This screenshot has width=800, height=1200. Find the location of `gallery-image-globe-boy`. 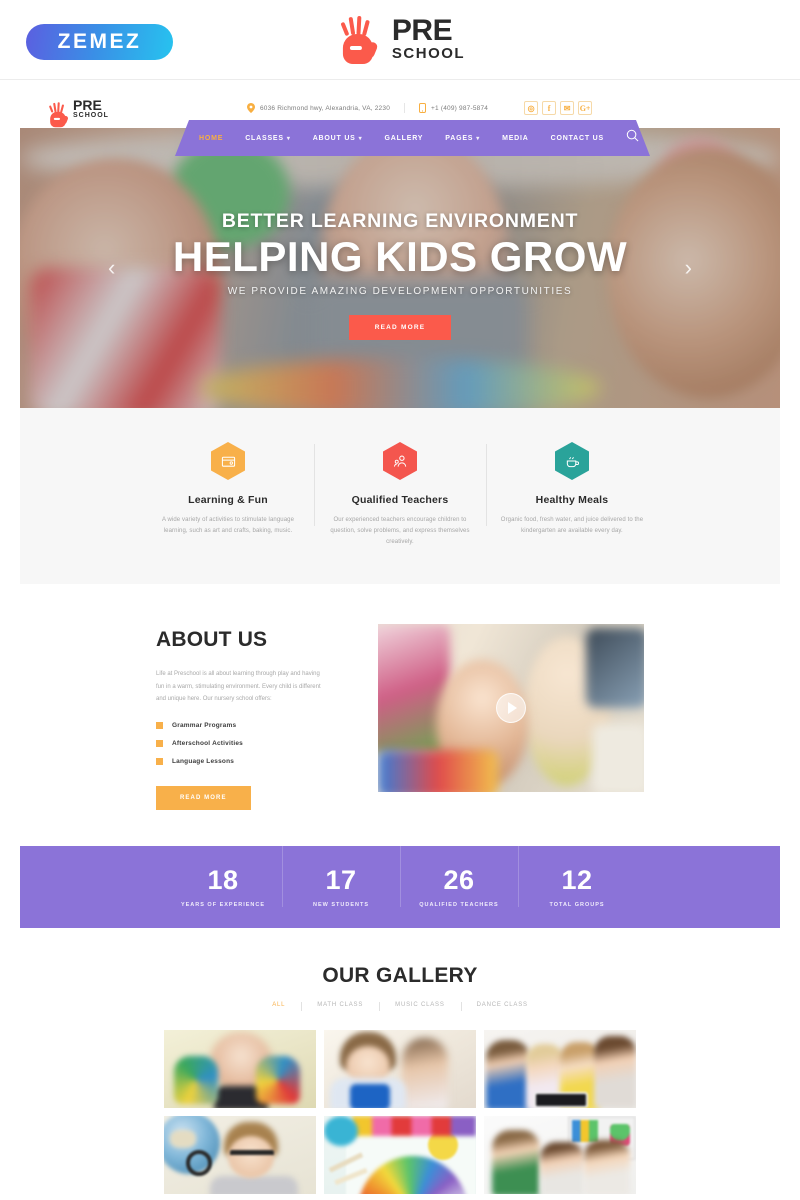

gallery-image-globe-boy is located at coordinates (240, 1155).